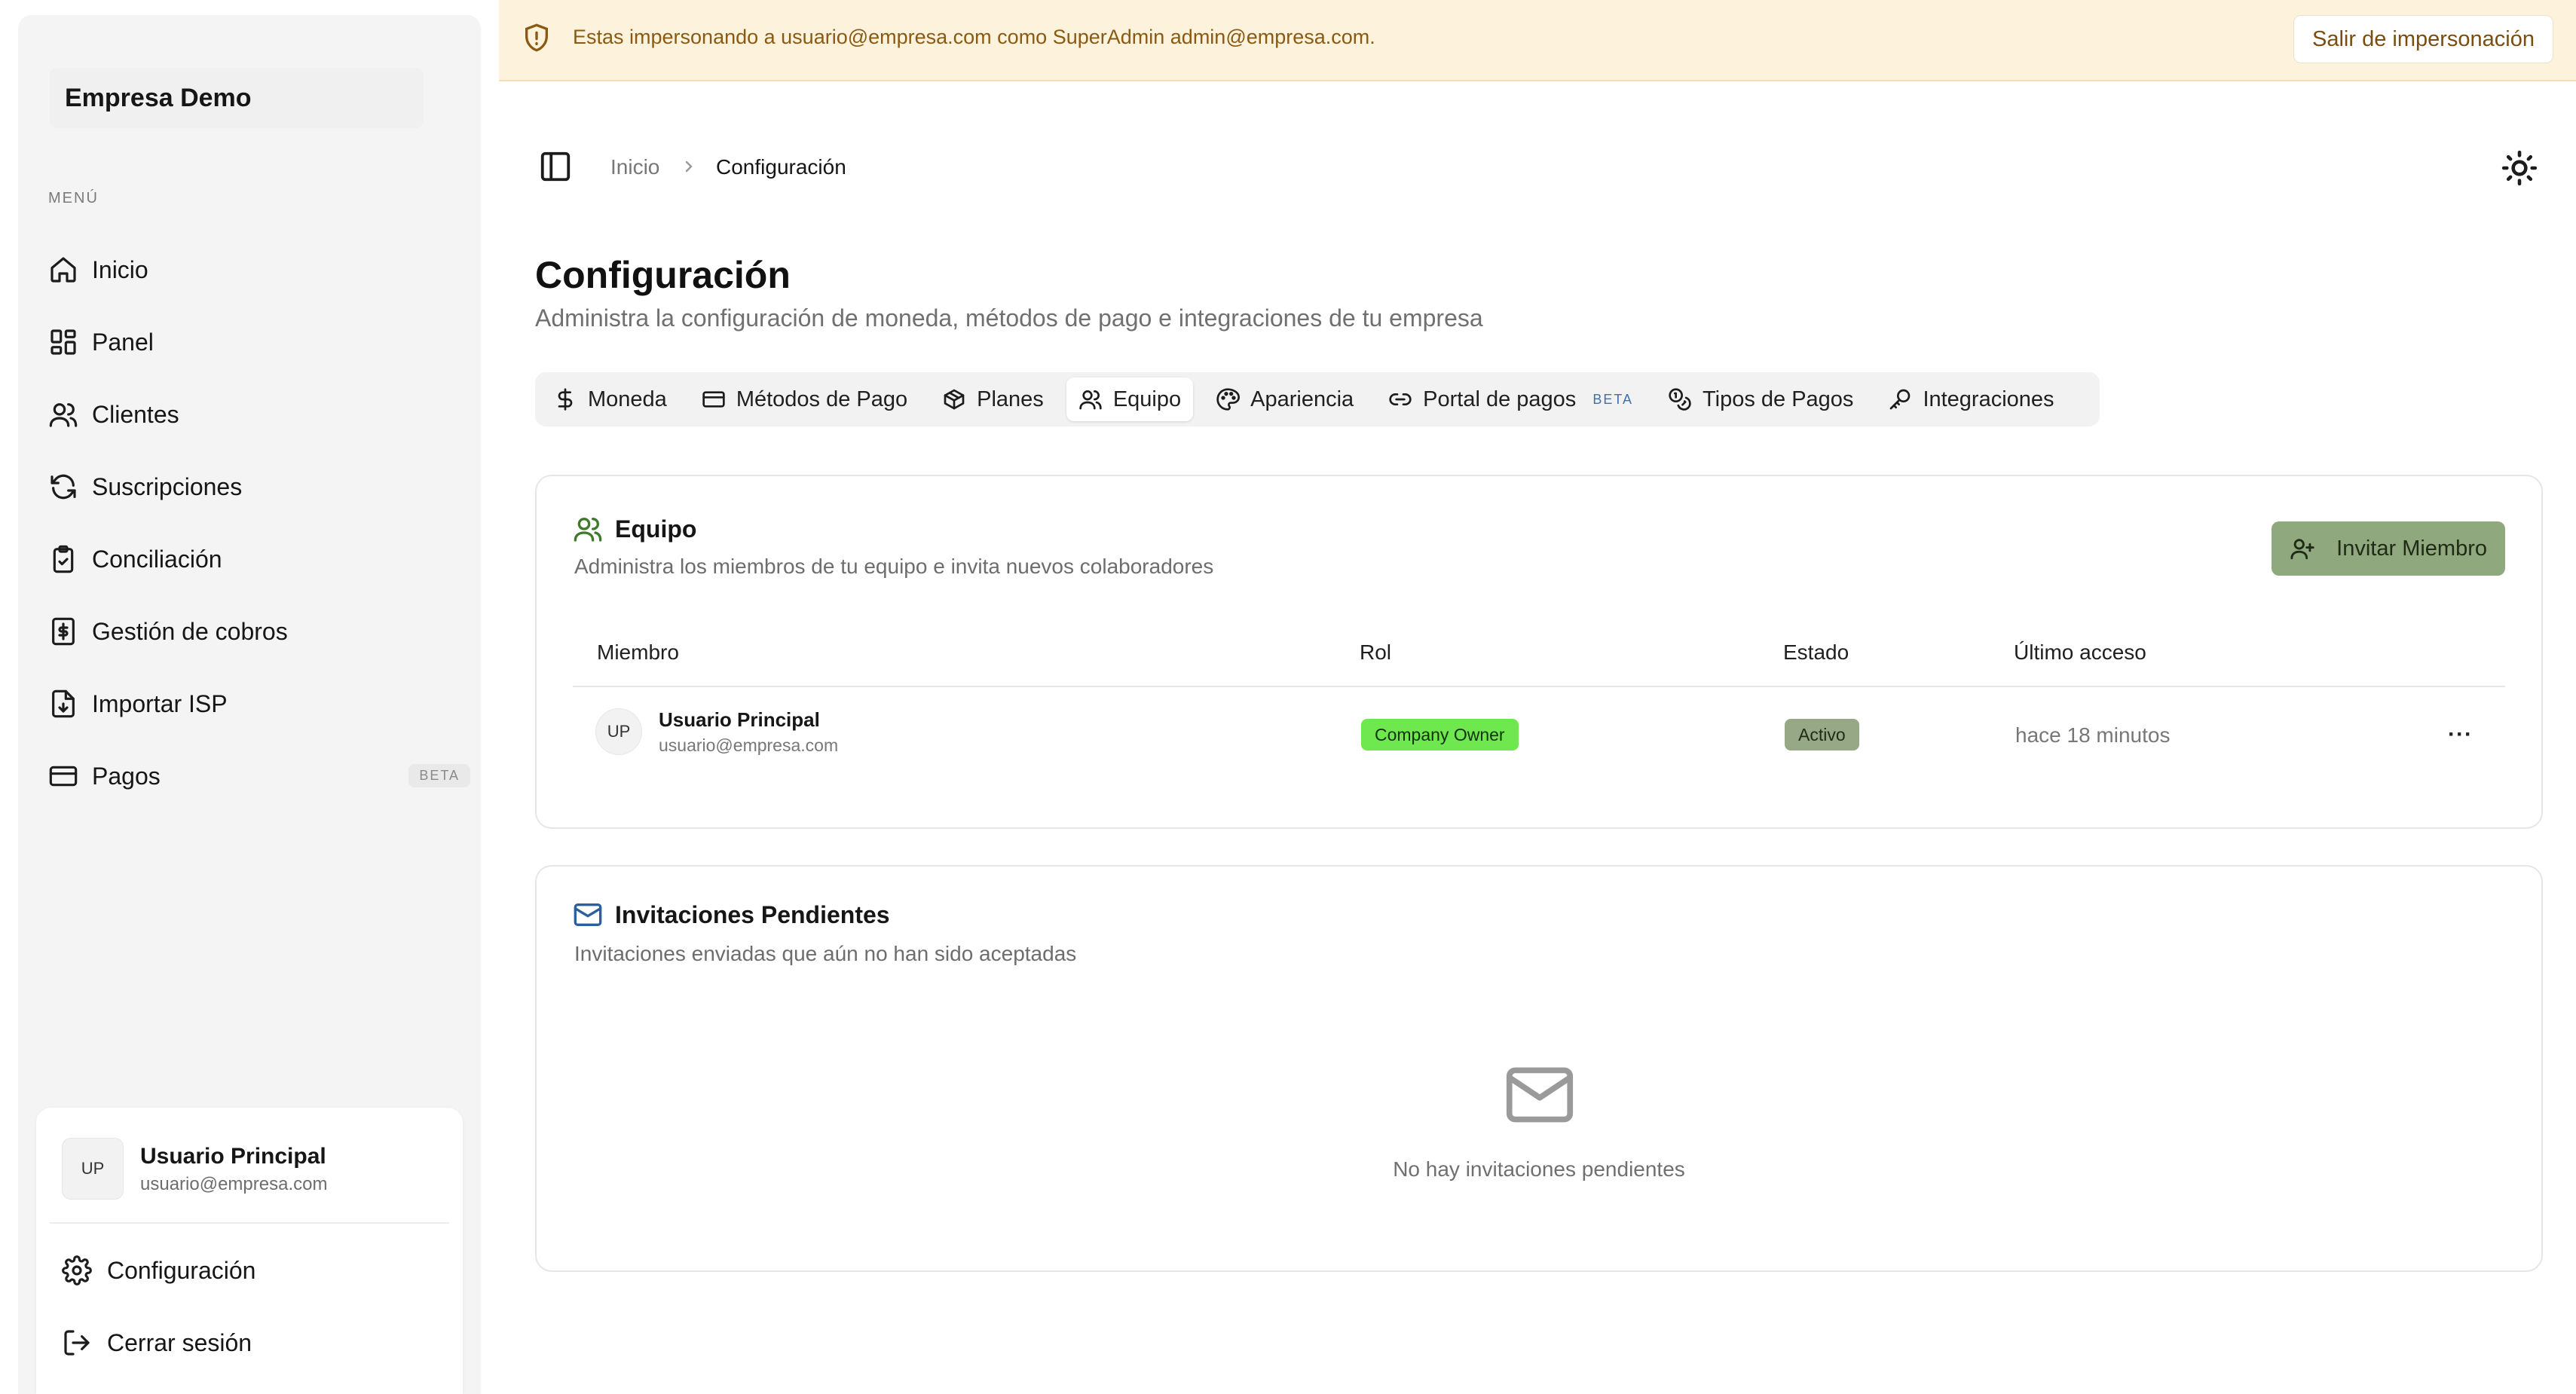 This screenshot has height=1394, width=2576. Describe the element at coordinates (259, 559) in the screenshot. I see `sidebar-item-conciliacion: Conciliación` at that location.